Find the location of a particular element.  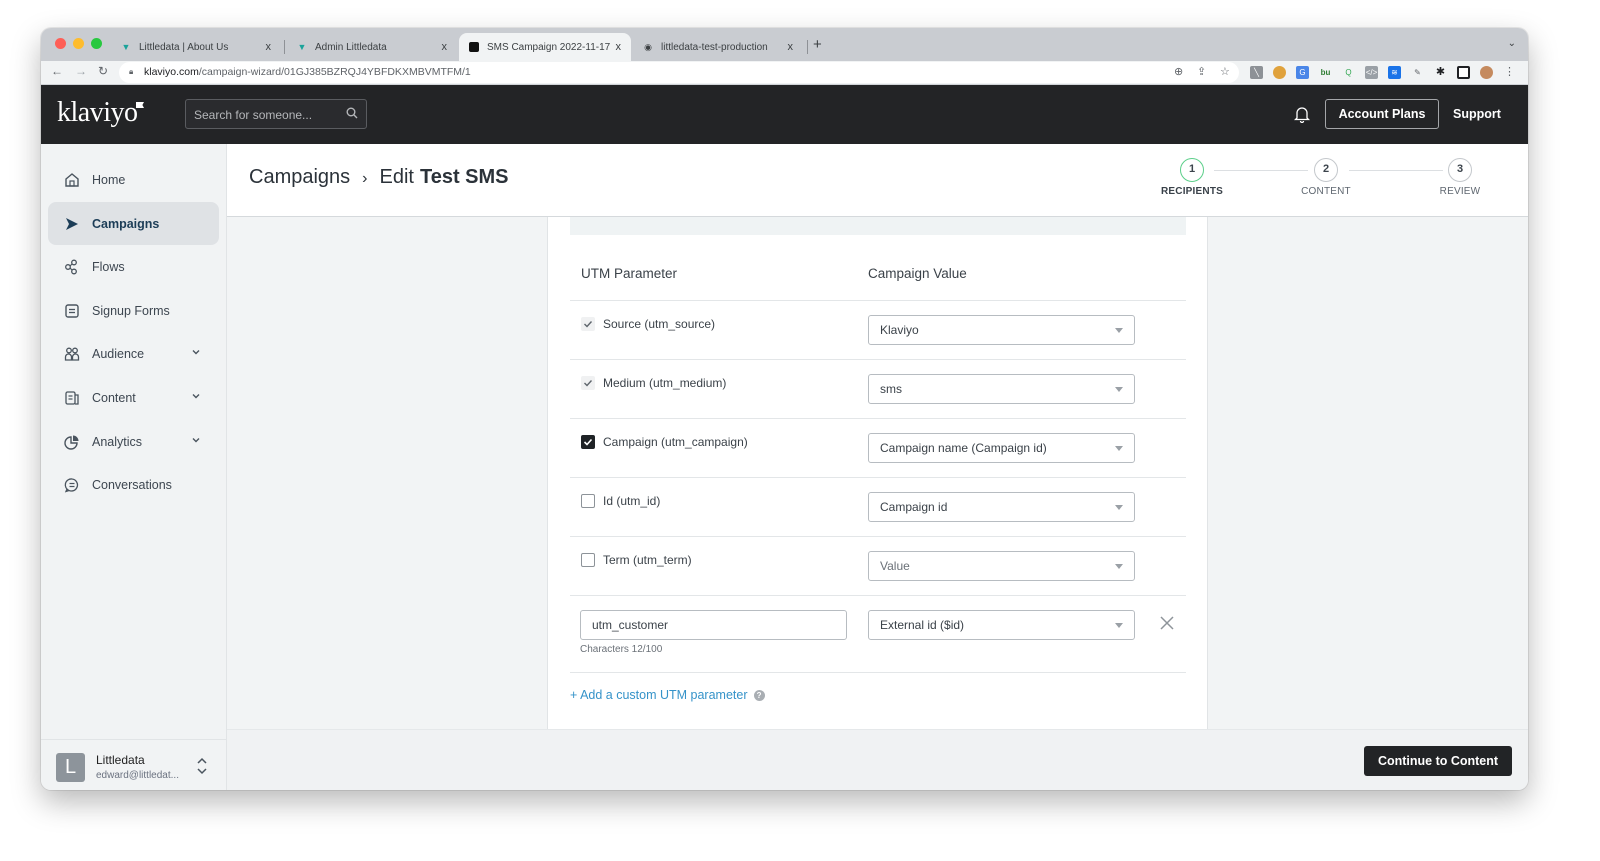

sidebar-item-analytics: Analytics is located at coordinates (133, 441).